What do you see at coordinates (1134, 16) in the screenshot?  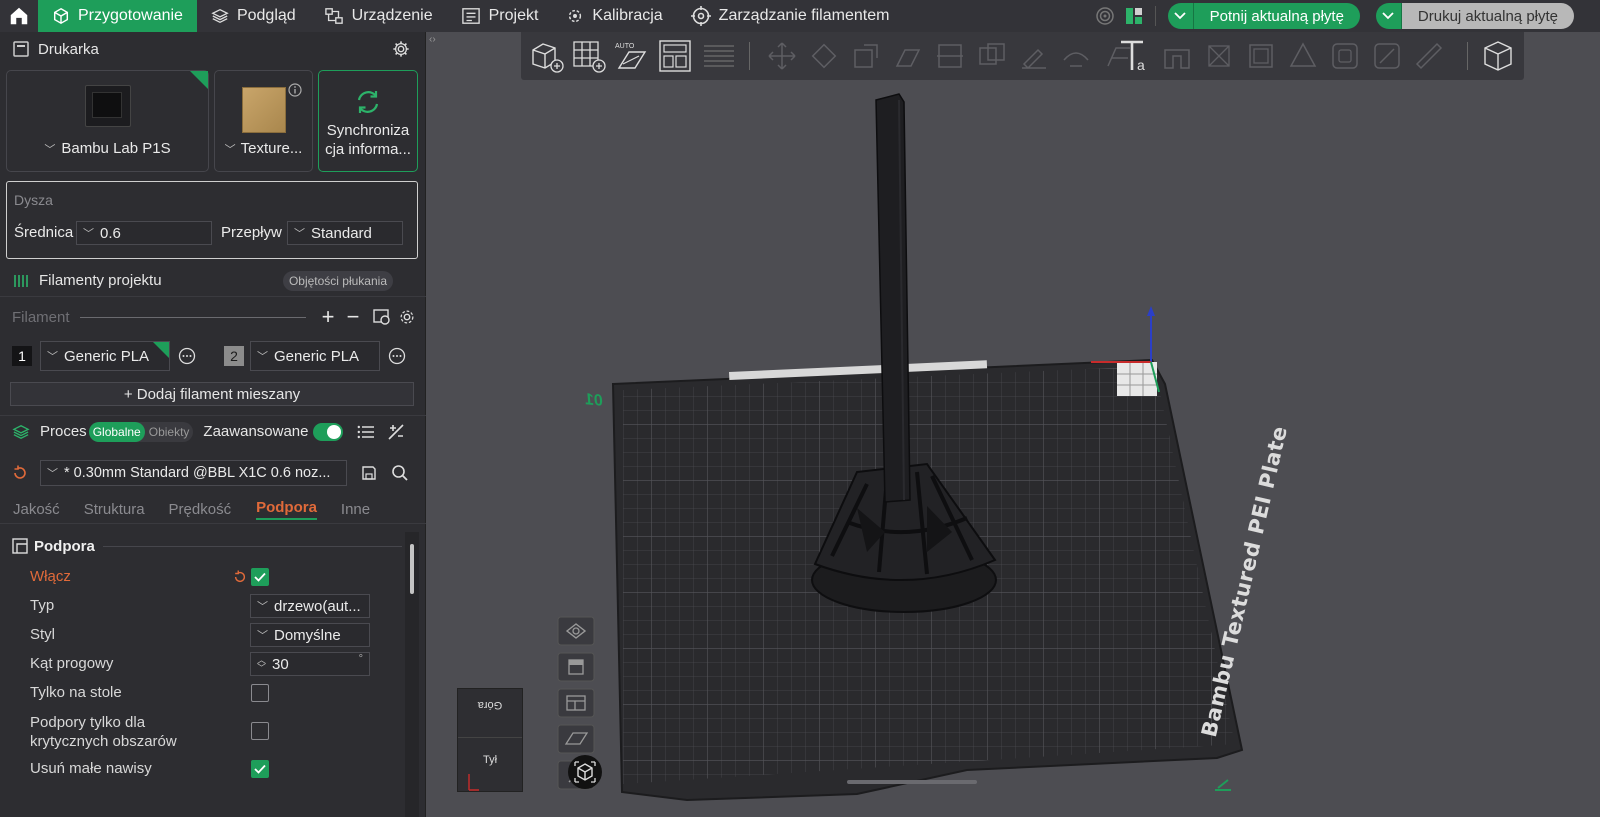 I see `layout-icon` at bounding box center [1134, 16].